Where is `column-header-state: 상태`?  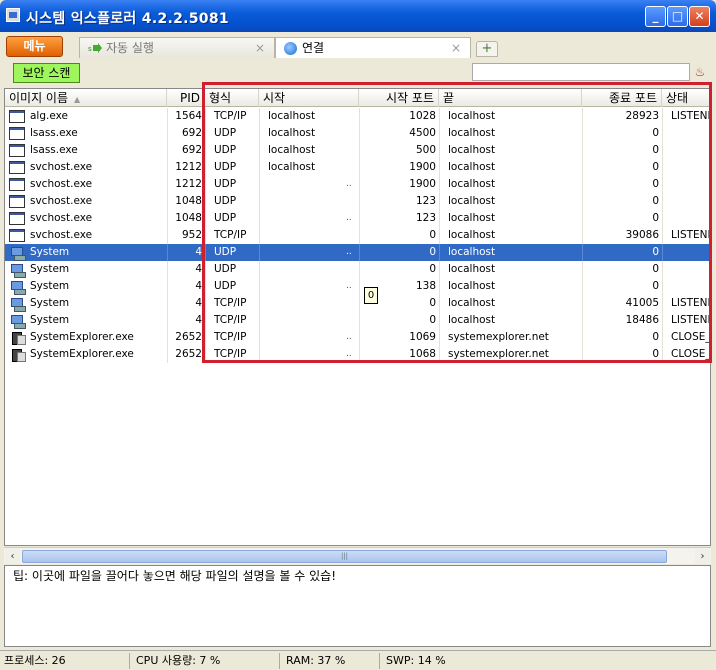 column-header-state: 상태 is located at coordinates (687, 98).